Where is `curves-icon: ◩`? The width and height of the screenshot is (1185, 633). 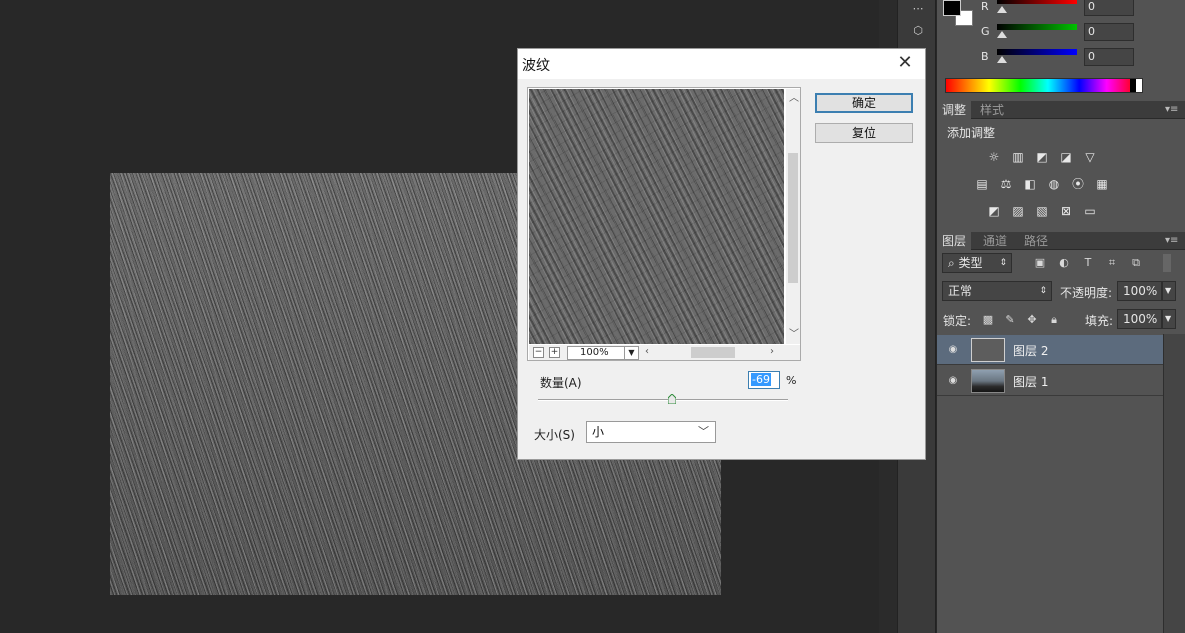 curves-icon: ◩ is located at coordinates (1042, 157).